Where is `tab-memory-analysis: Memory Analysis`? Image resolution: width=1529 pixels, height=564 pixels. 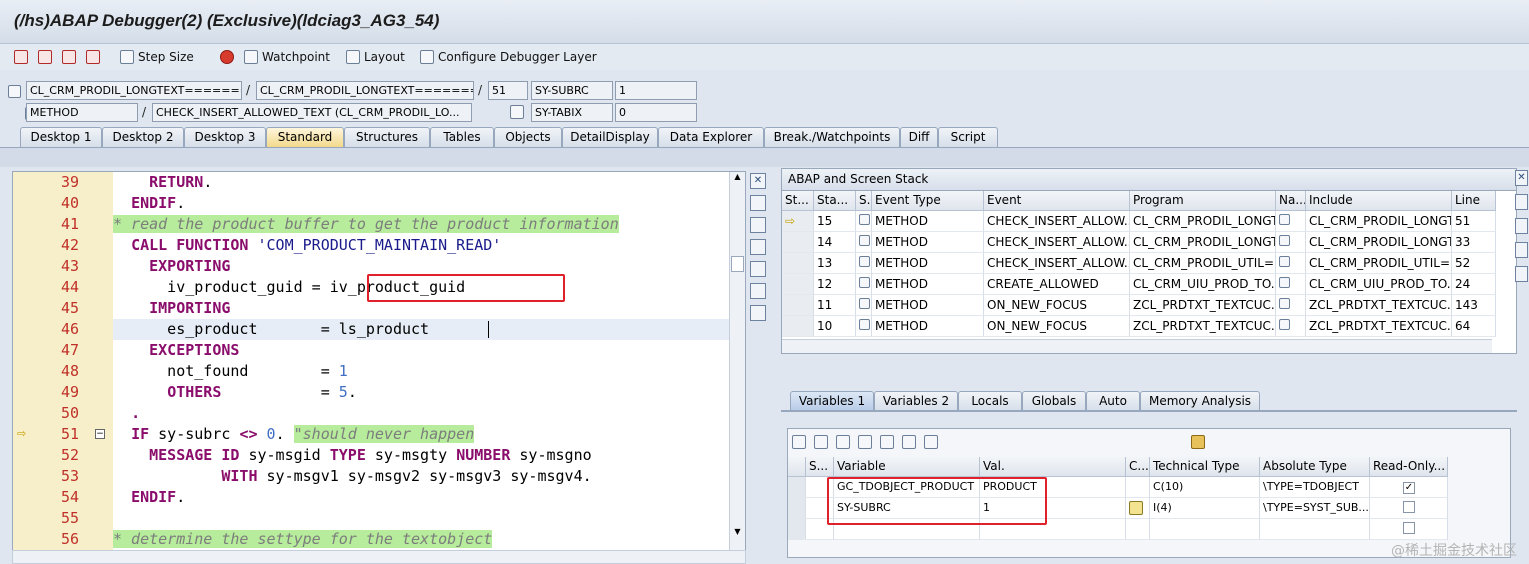 tab-memory-analysis: Memory Analysis is located at coordinates (1200, 401).